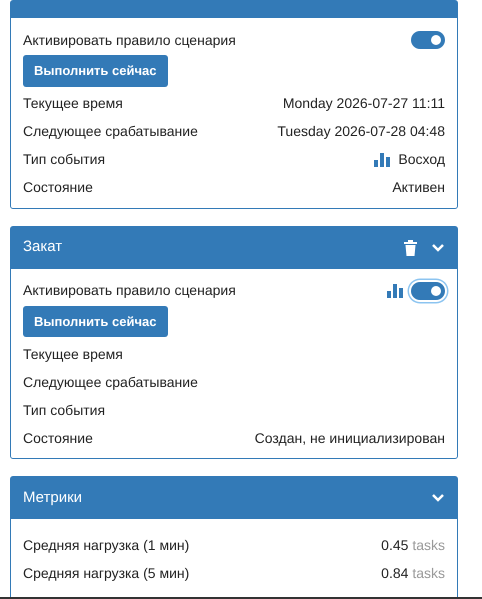  What do you see at coordinates (421, 159) in the screenshot?
I see `field-value: Восход` at bounding box center [421, 159].